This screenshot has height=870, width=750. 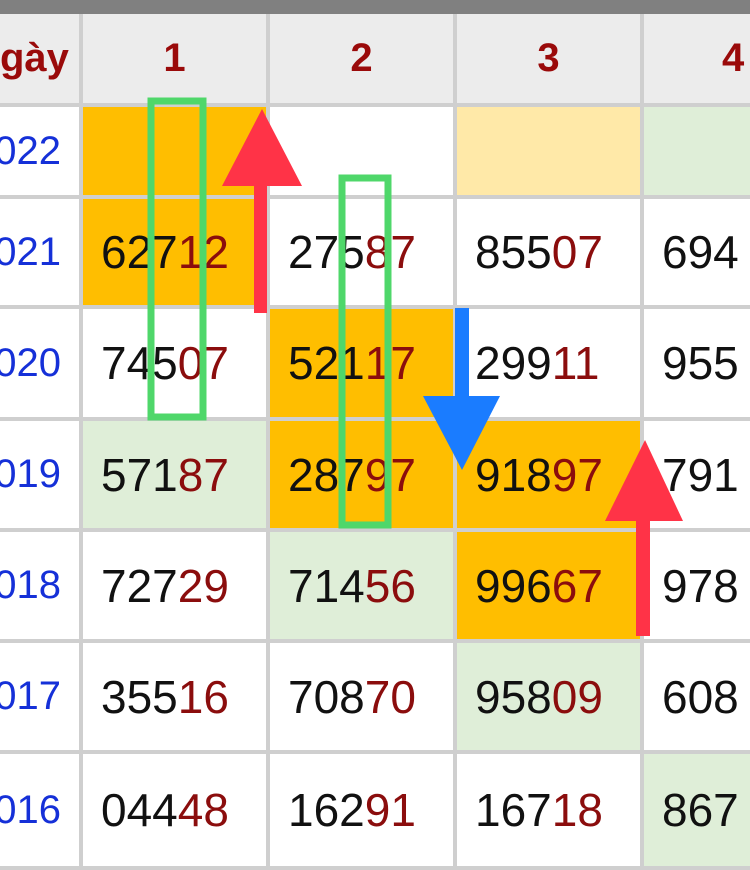 What do you see at coordinates (700, 696) in the screenshot?
I see `result-digits: 608` at bounding box center [700, 696].